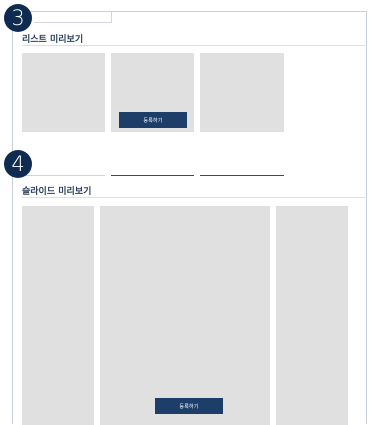 The height and width of the screenshot is (425, 376). What do you see at coordinates (58, 315) in the screenshot?
I see `slide-thumbnail-left` at bounding box center [58, 315].